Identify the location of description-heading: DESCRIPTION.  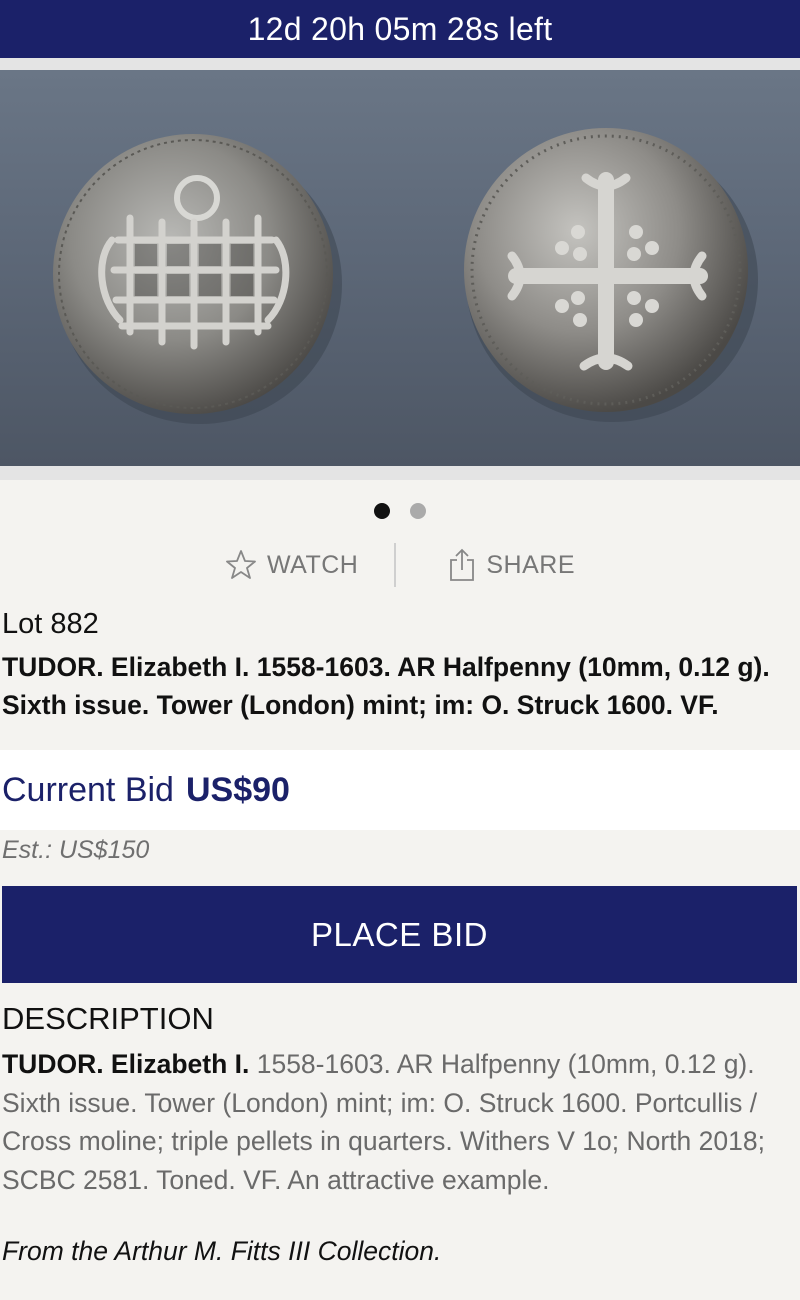
(108, 1018).